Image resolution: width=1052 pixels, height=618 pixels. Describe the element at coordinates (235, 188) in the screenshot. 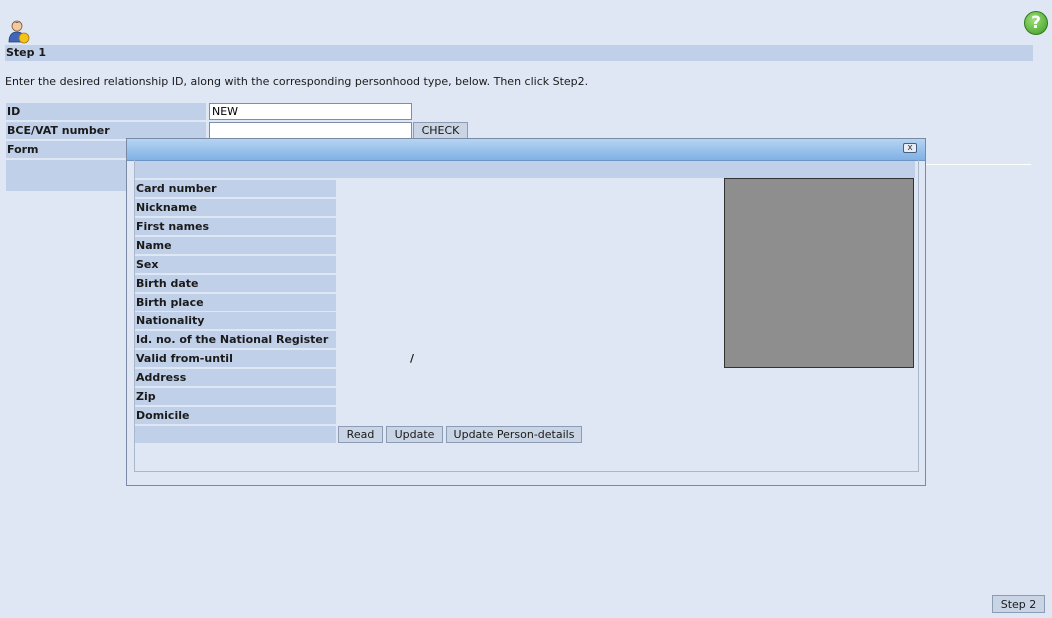

I see `field-label: Card number` at that location.